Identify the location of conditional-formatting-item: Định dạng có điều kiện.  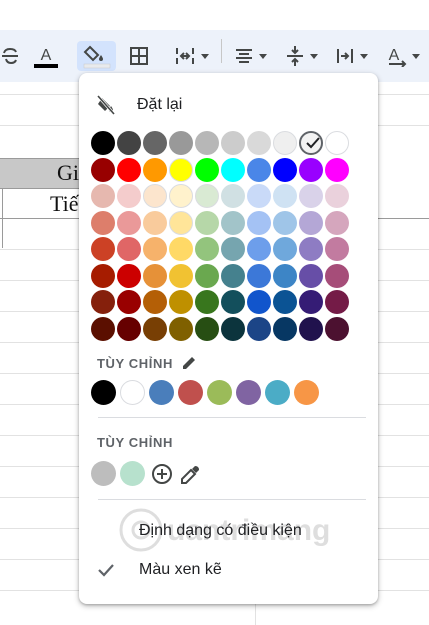
(199, 531).